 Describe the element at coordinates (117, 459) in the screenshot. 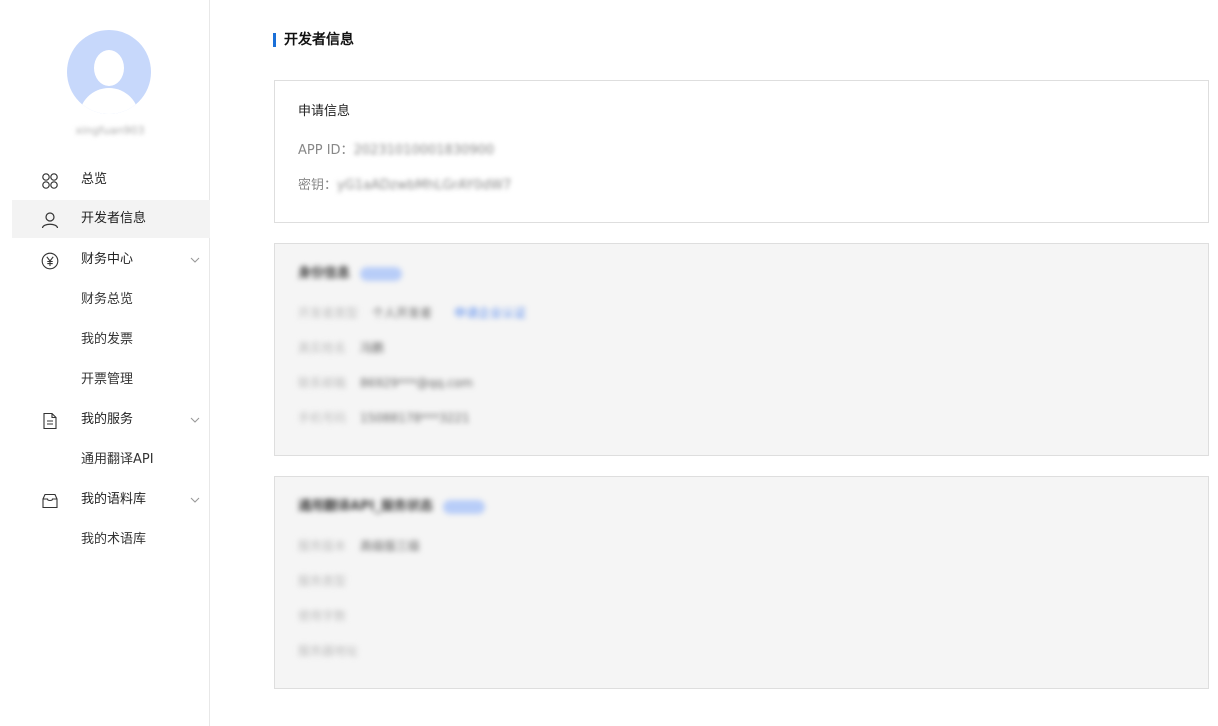

I see `sidebar-subitem-label: 通用翻译API` at that location.